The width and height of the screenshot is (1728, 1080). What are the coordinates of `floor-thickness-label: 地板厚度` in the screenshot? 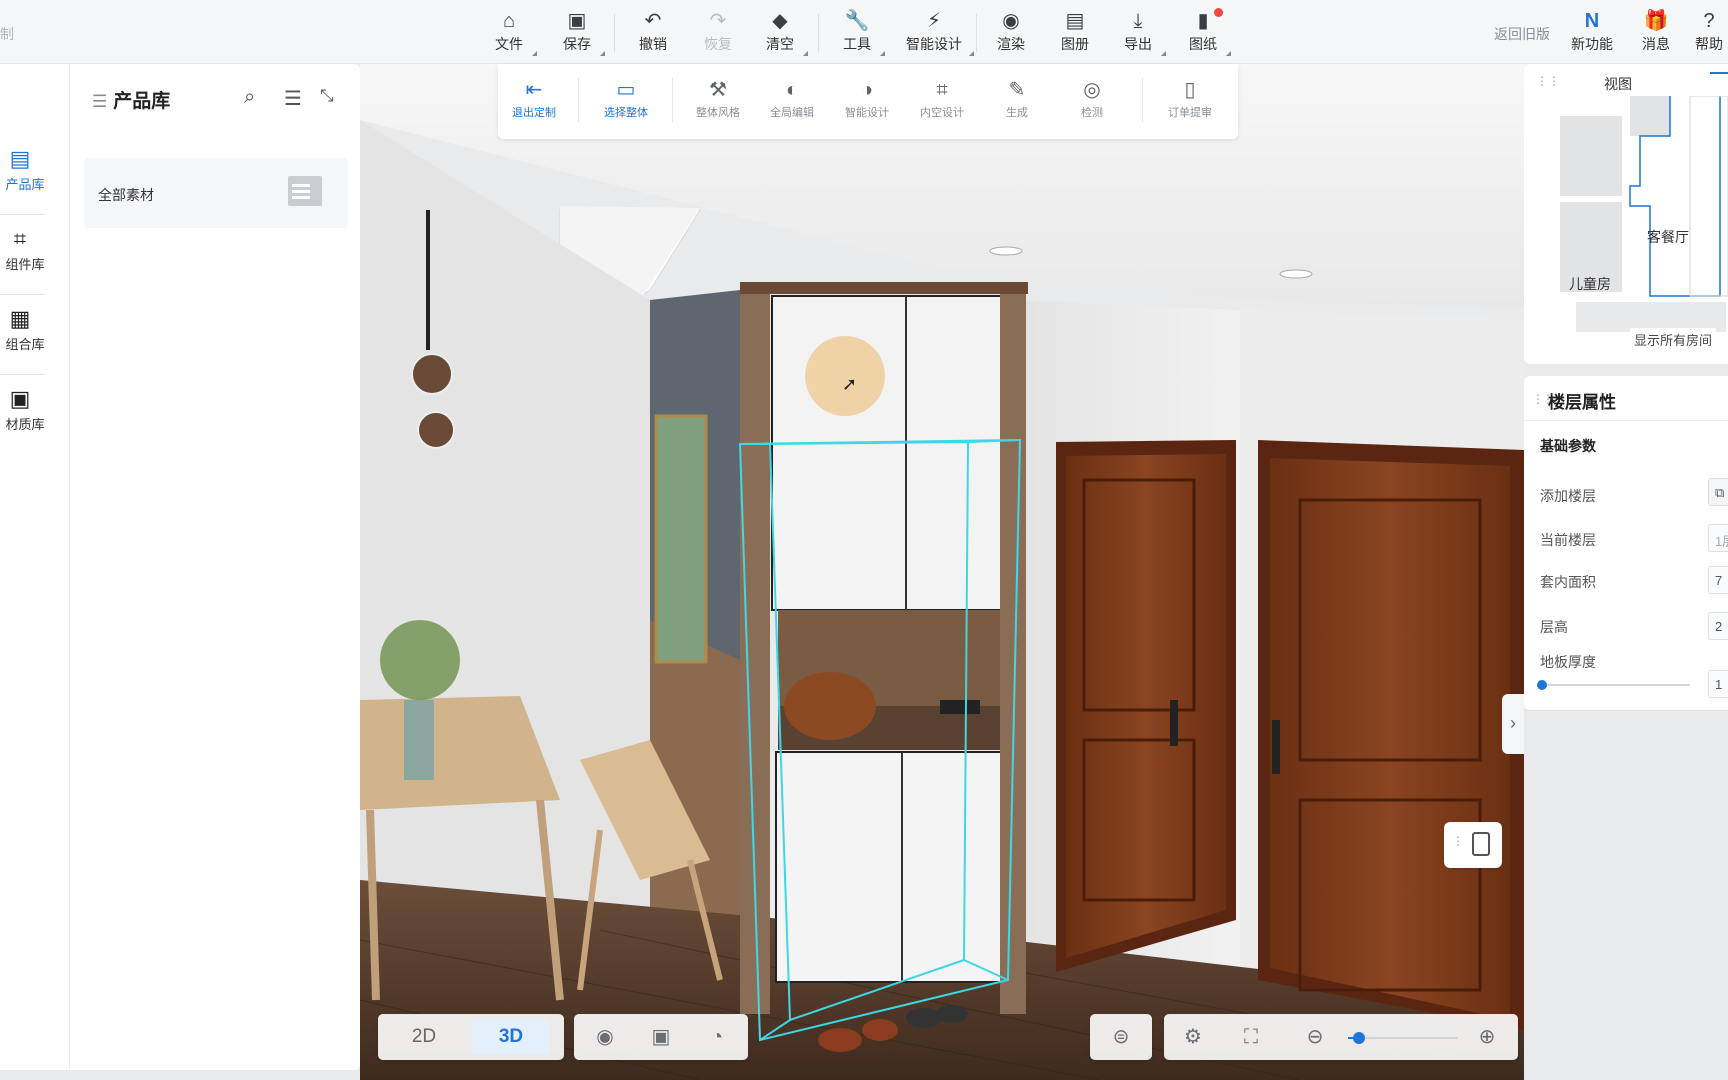 It's located at (1568, 662).